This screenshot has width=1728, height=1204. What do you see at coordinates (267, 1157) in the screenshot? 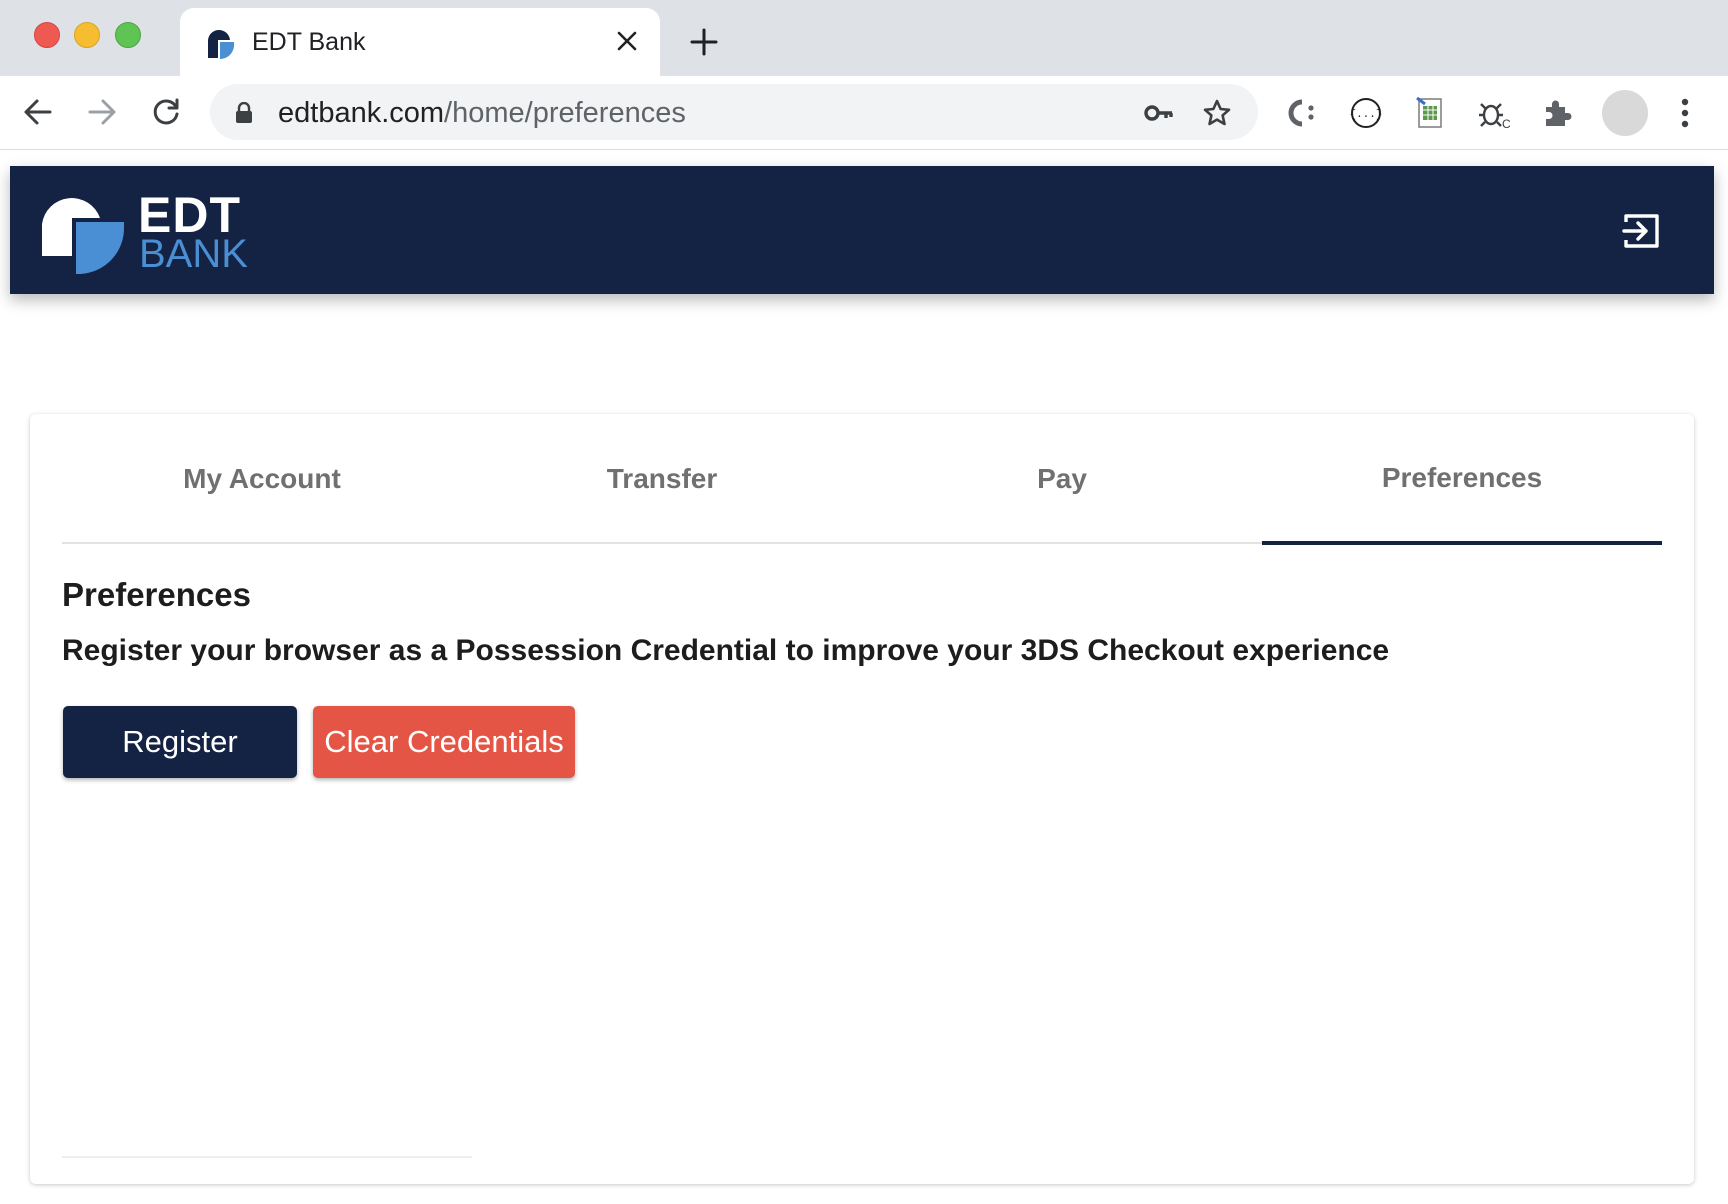
I see `divider` at bounding box center [267, 1157].